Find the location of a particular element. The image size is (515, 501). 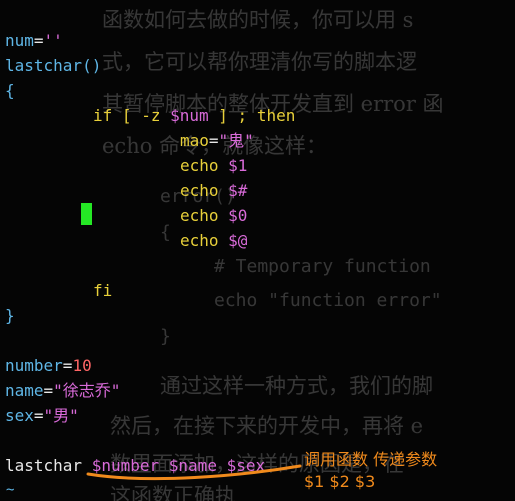

empty-line-marker: ~ is located at coordinates (10, 490).